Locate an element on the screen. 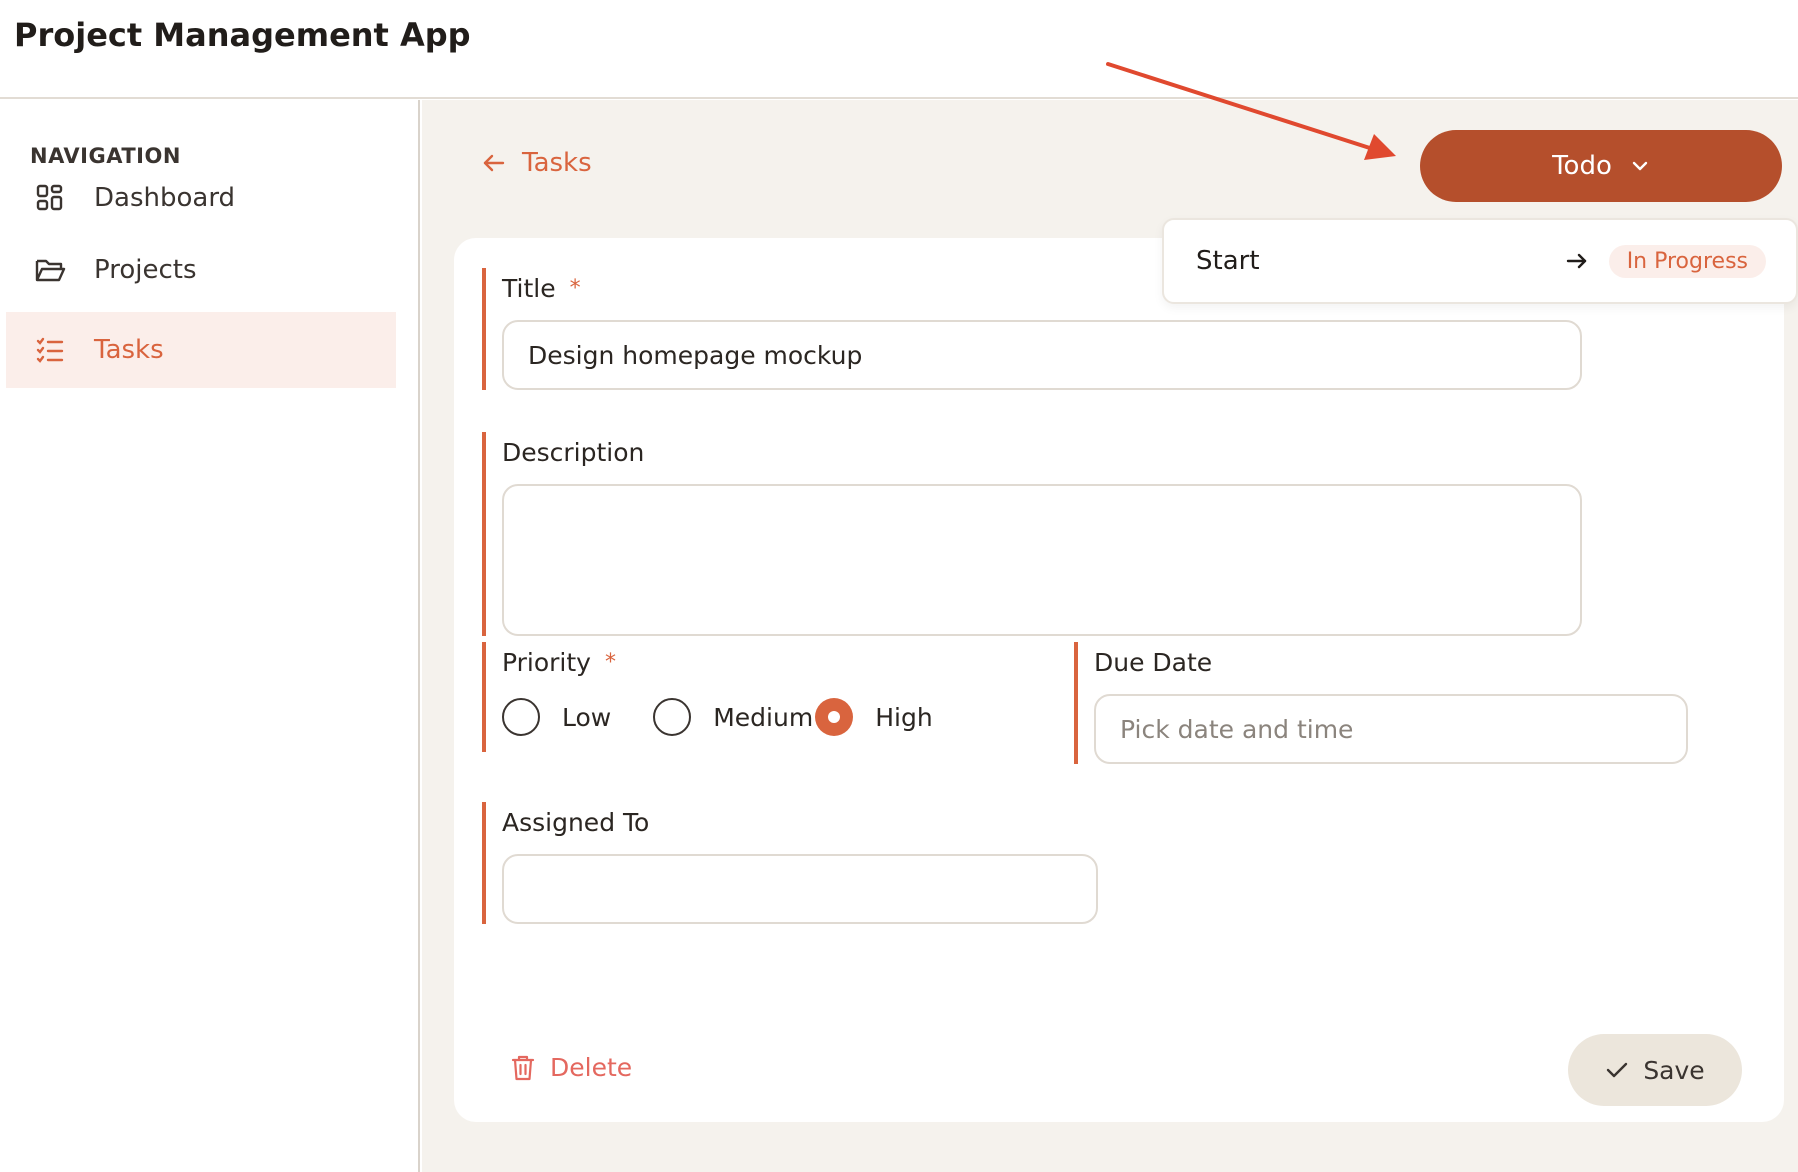 The height and width of the screenshot is (1172, 1798). due-date-label: Due Date is located at coordinates (1153, 662).